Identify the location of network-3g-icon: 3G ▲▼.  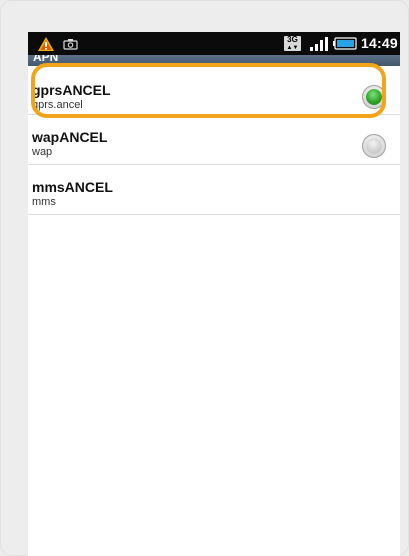
(292, 43).